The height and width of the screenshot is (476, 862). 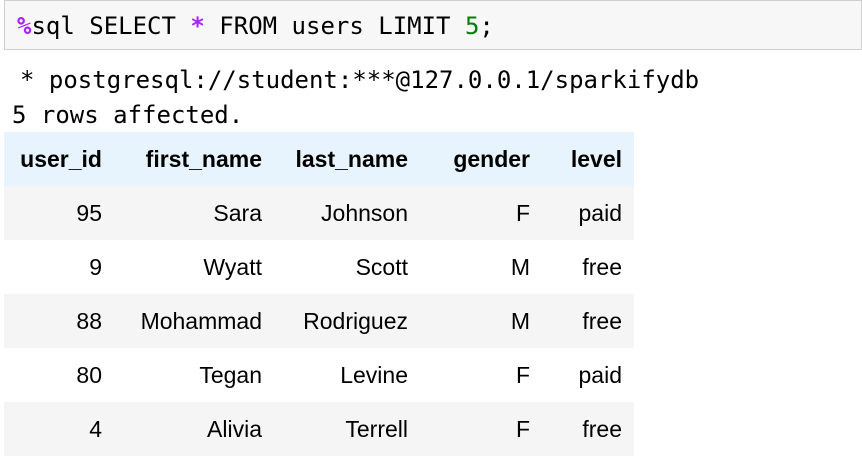 What do you see at coordinates (89, 212) in the screenshot?
I see `cell-user-id: 95` at bounding box center [89, 212].